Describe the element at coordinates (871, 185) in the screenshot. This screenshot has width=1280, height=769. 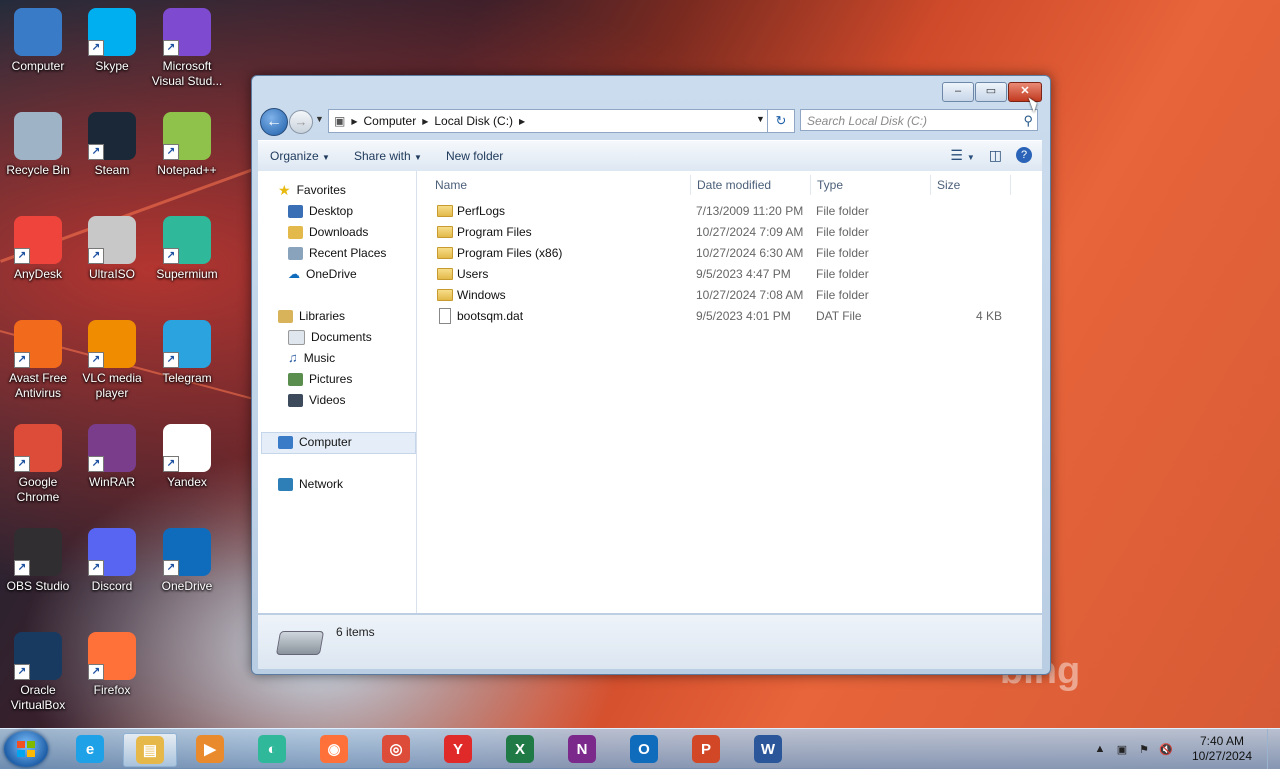
I see `column-type: Type` at that location.